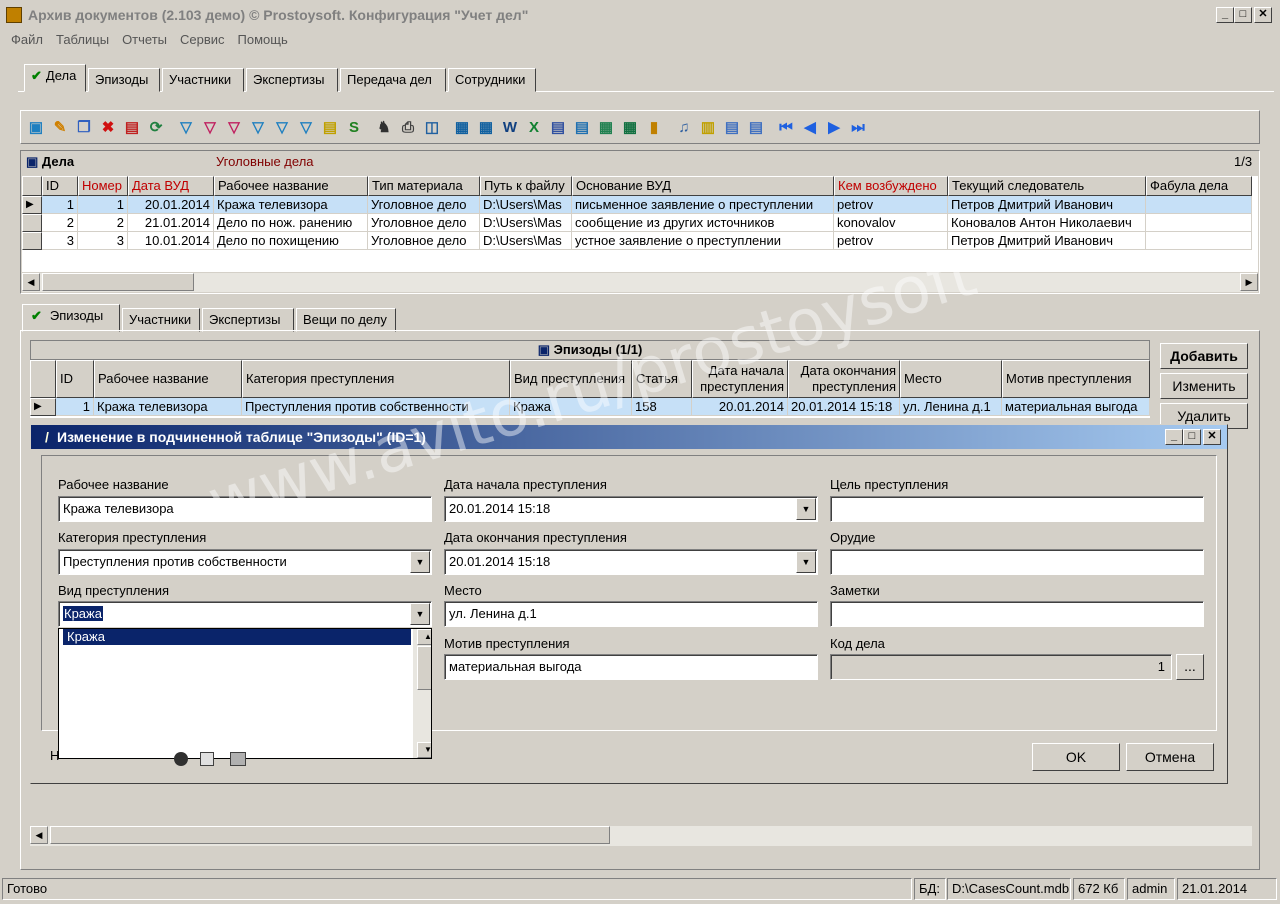  What do you see at coordinates (510, 127) in the screenshot?
I see `word-icon: W` at bounding box center [510, 127].